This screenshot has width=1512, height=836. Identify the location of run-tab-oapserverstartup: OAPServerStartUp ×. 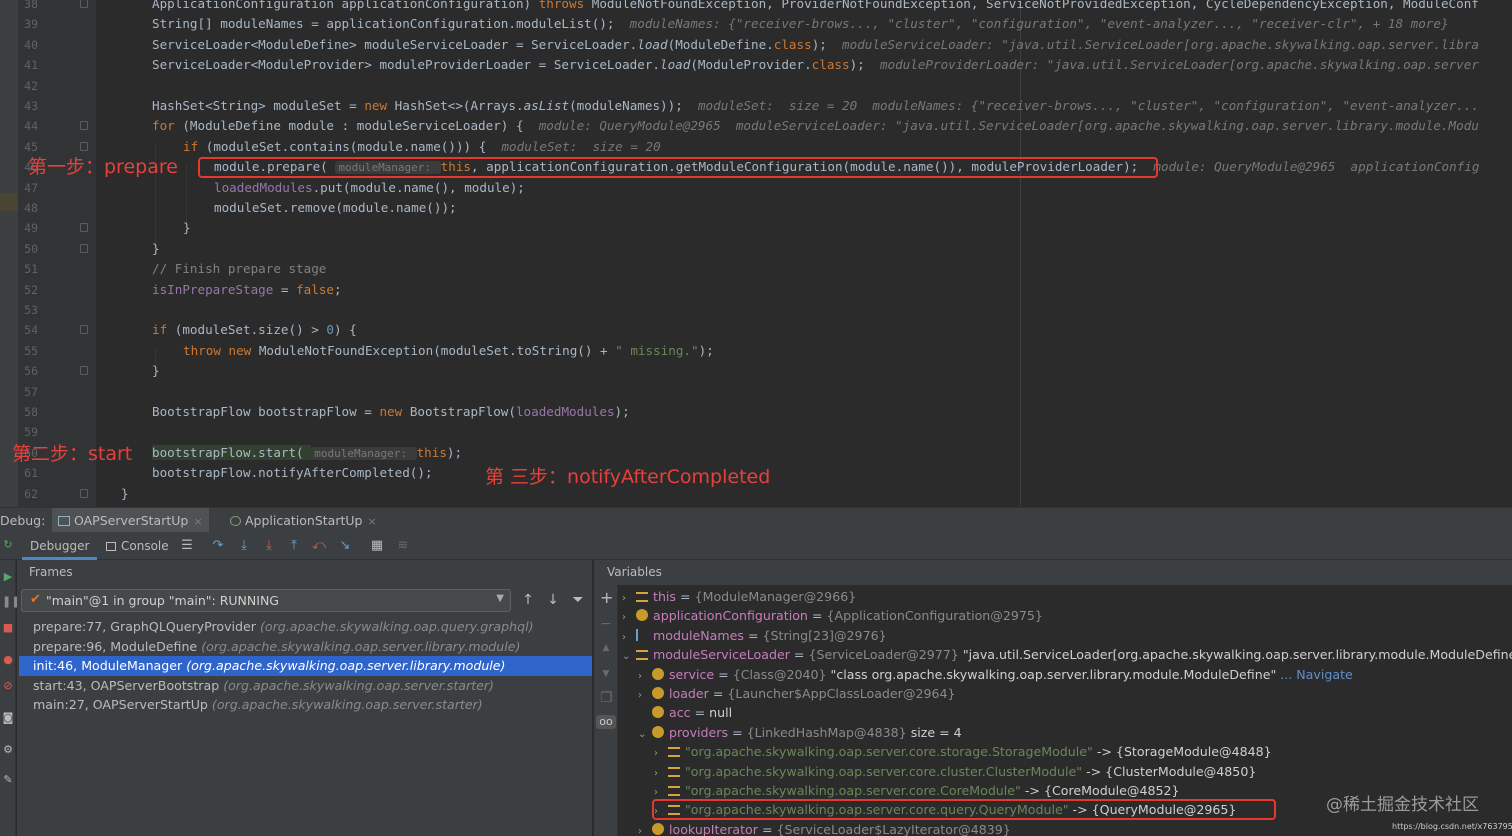
(130, 520).